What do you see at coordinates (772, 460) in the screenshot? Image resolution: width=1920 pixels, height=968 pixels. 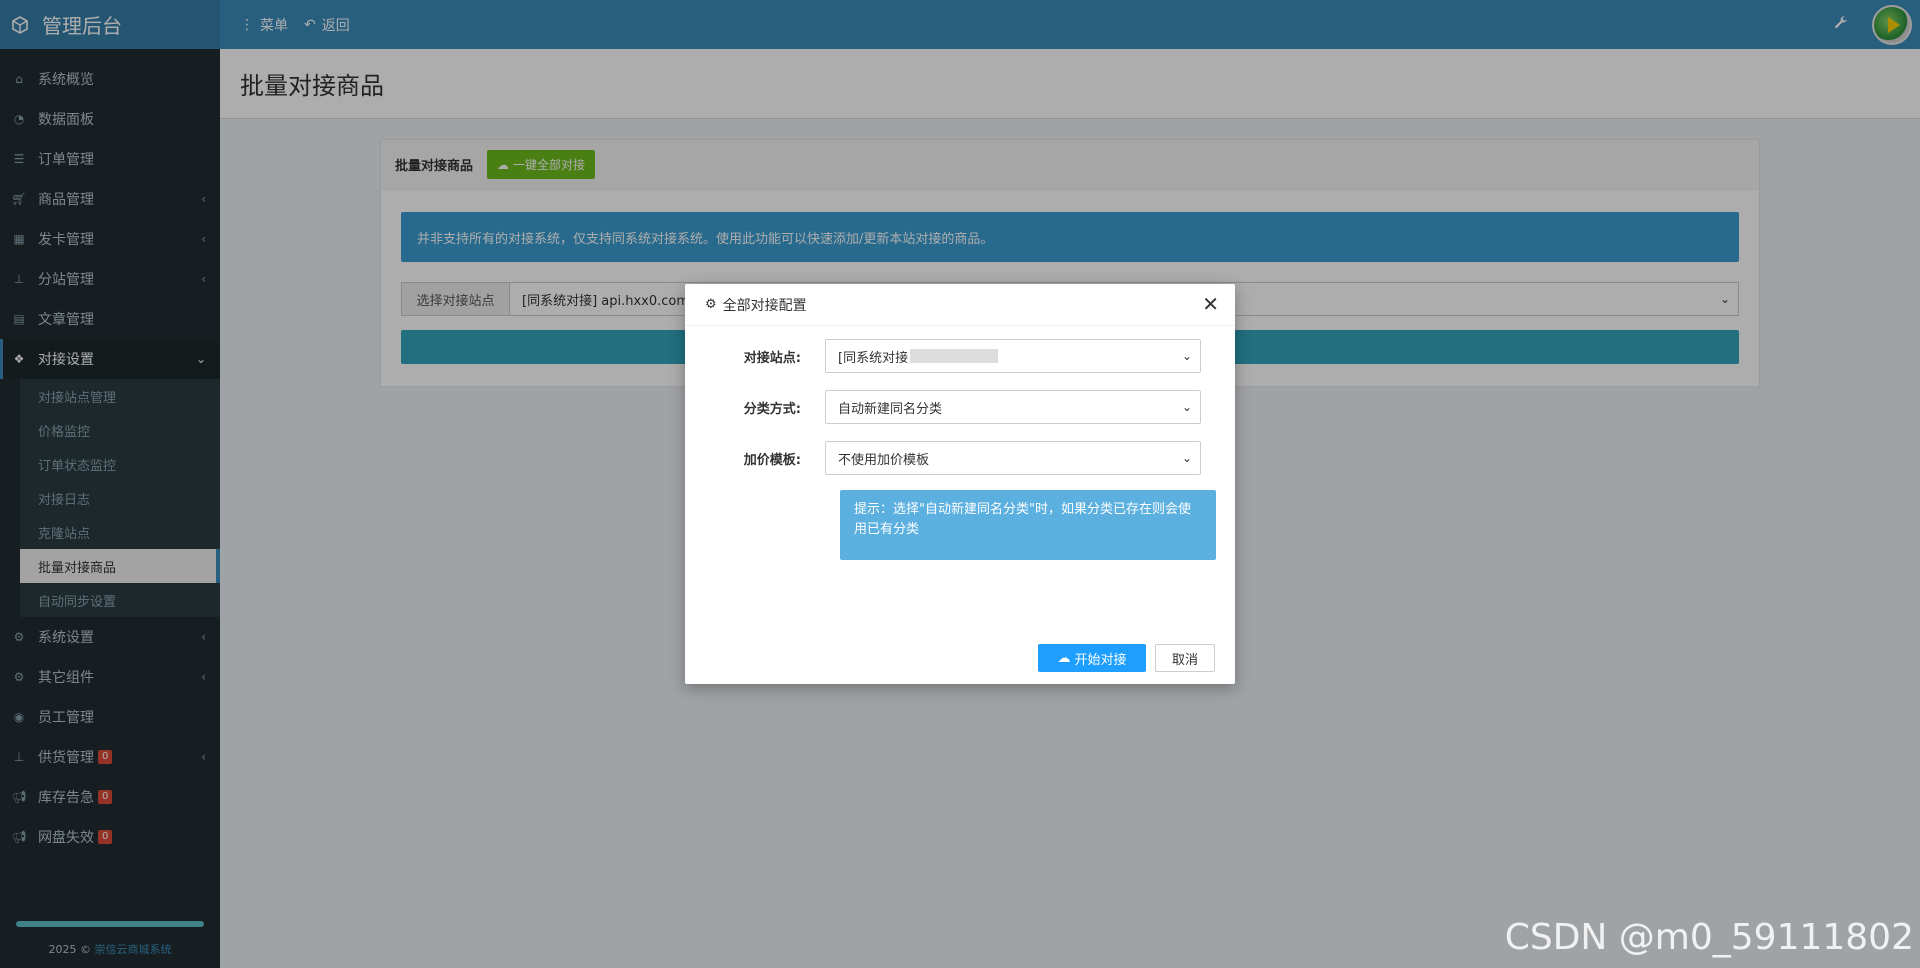 I see `price-template-label: 加价模板:` at bounding box center [772, 460].